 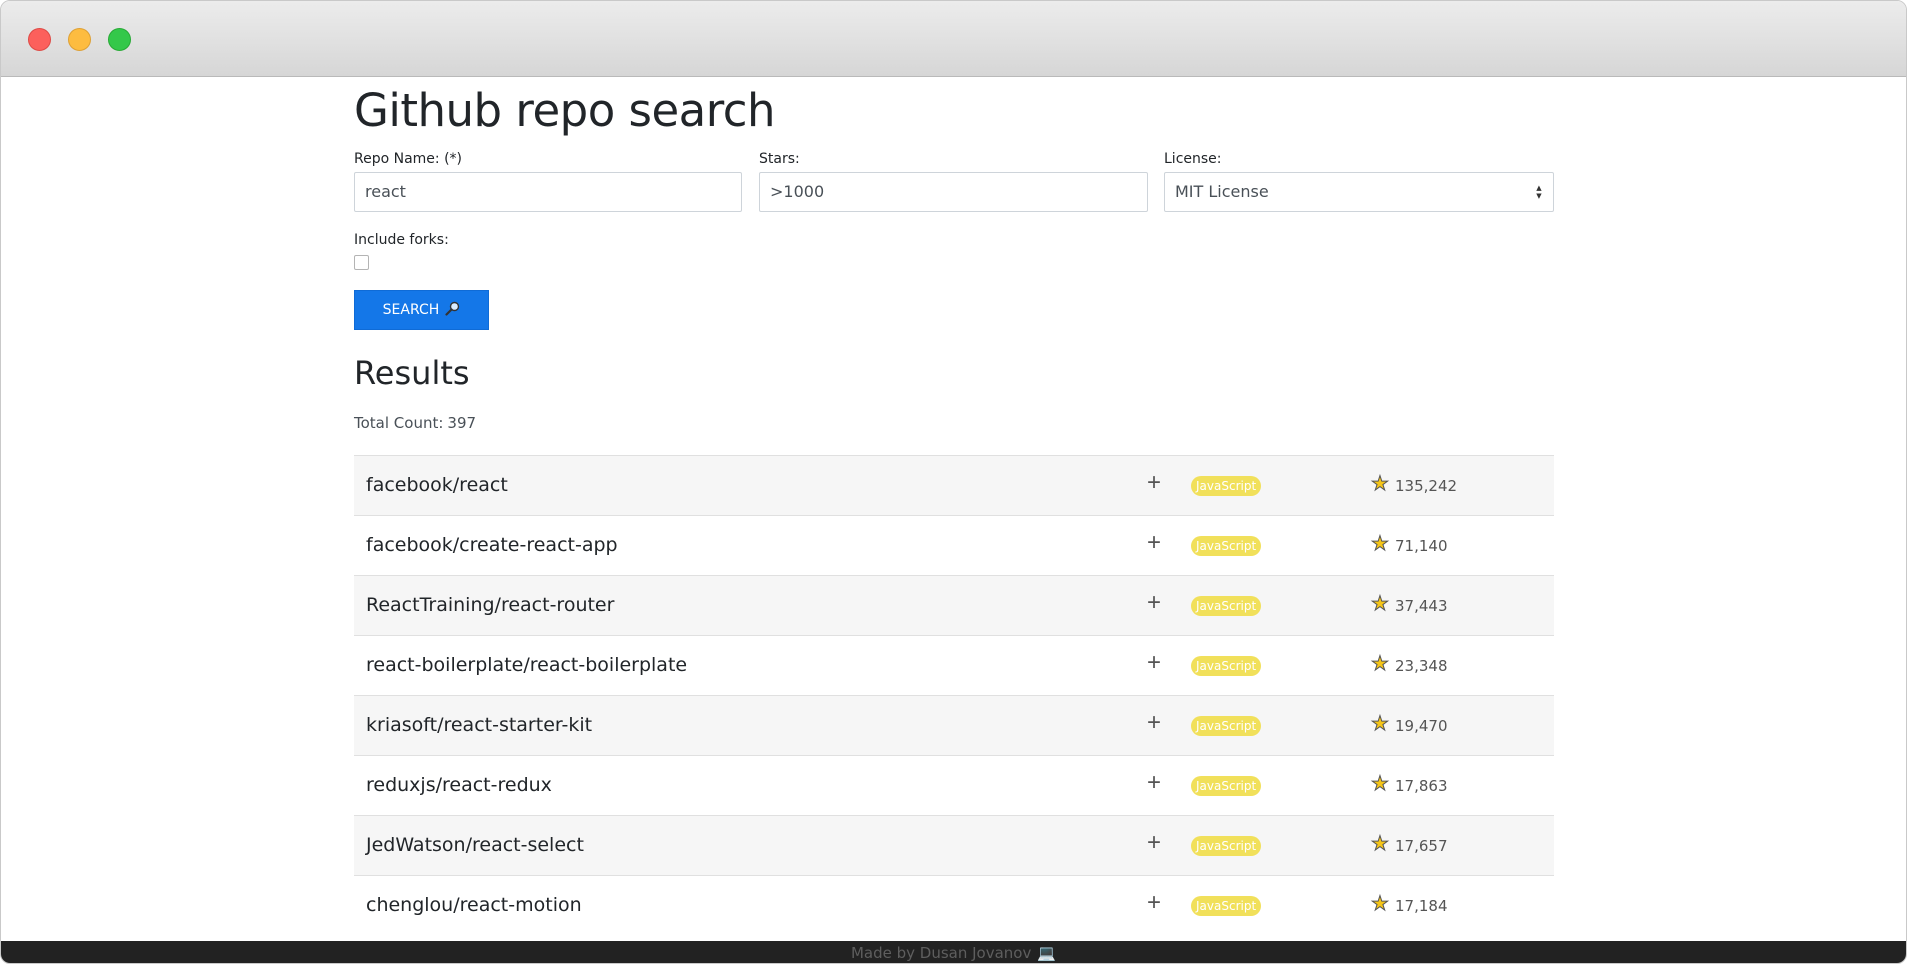 What do you see at coordinates (79, 39) in the screenshot?
I see `minimize-window-button` at bounding box center [79, 39].